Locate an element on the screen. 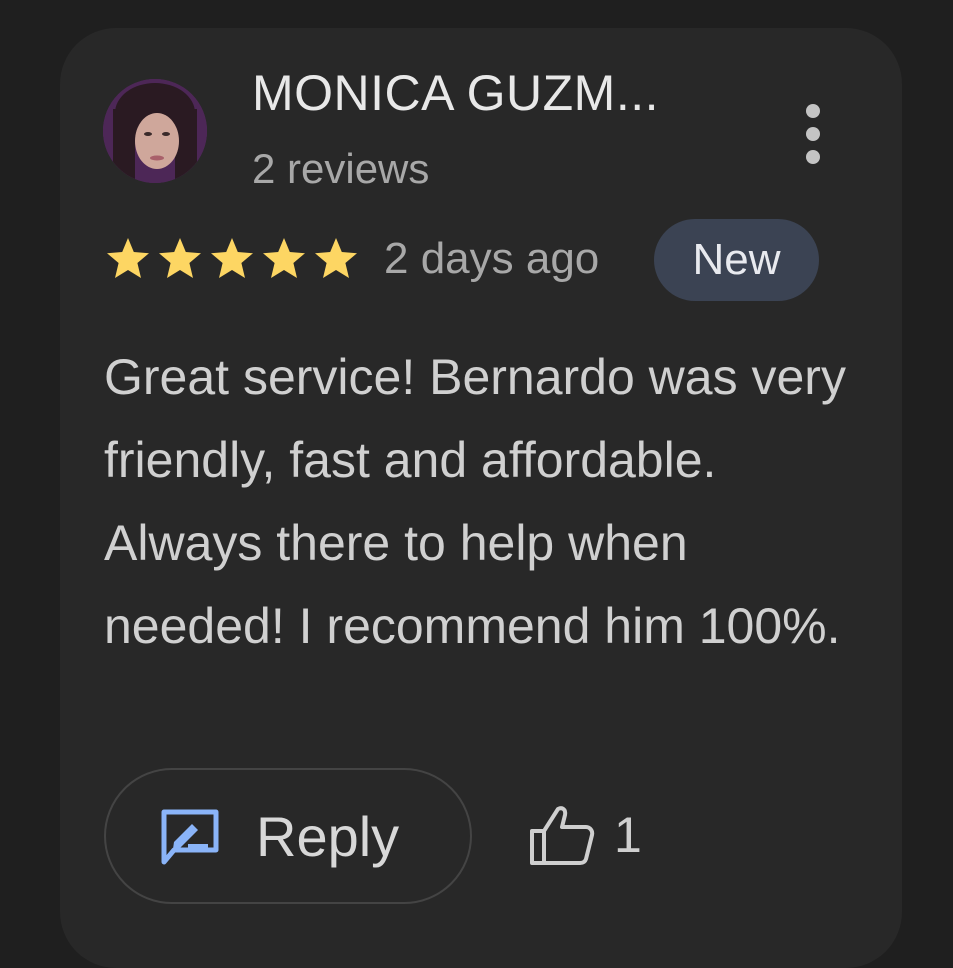 The height and width of the screenshot is (968, 953). avatar-image is located at coordinates (155, 131).